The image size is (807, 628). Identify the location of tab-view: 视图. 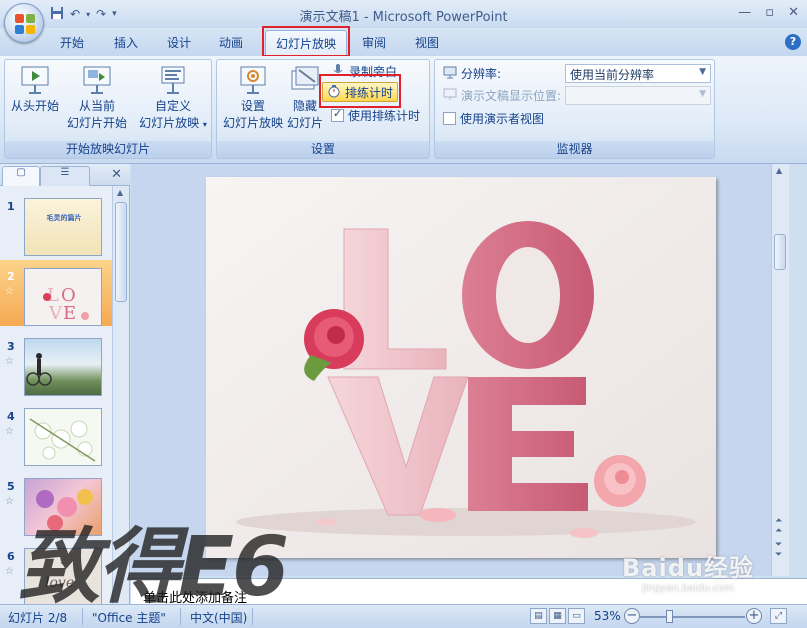
(427, 42).